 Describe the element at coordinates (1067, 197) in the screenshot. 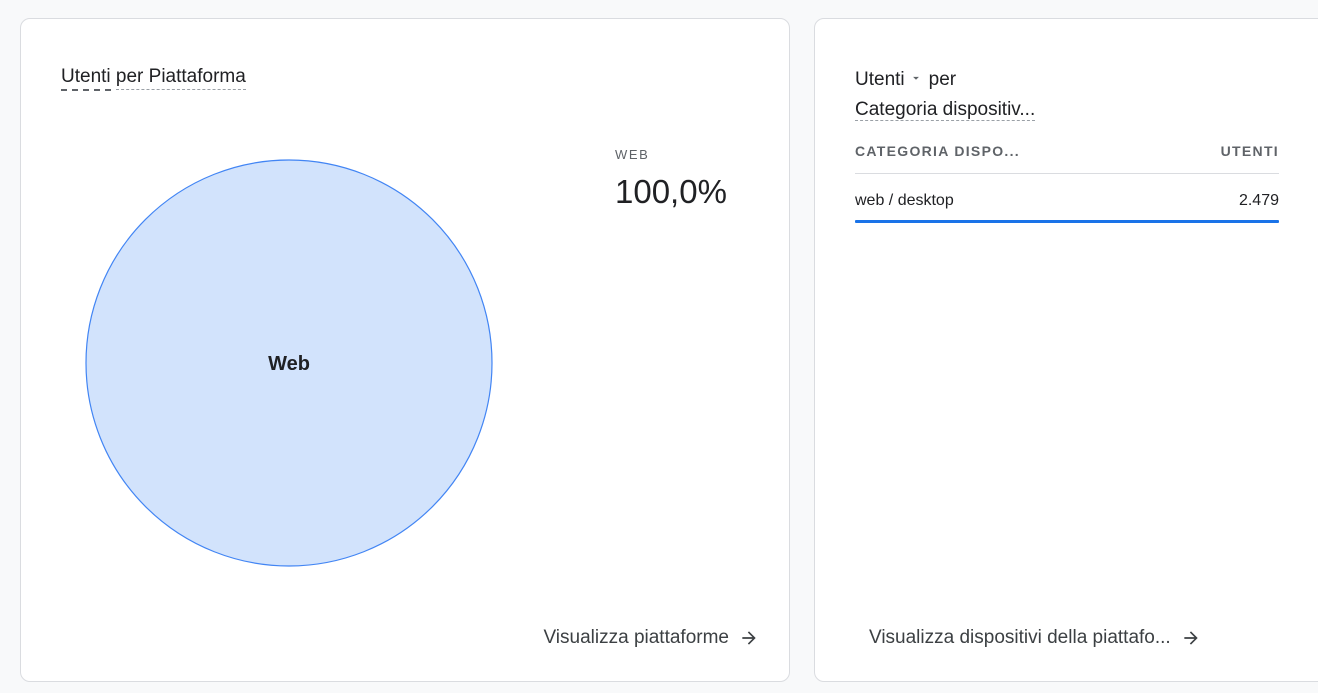

I see `table-row: web / desktop 2.479` at that location.